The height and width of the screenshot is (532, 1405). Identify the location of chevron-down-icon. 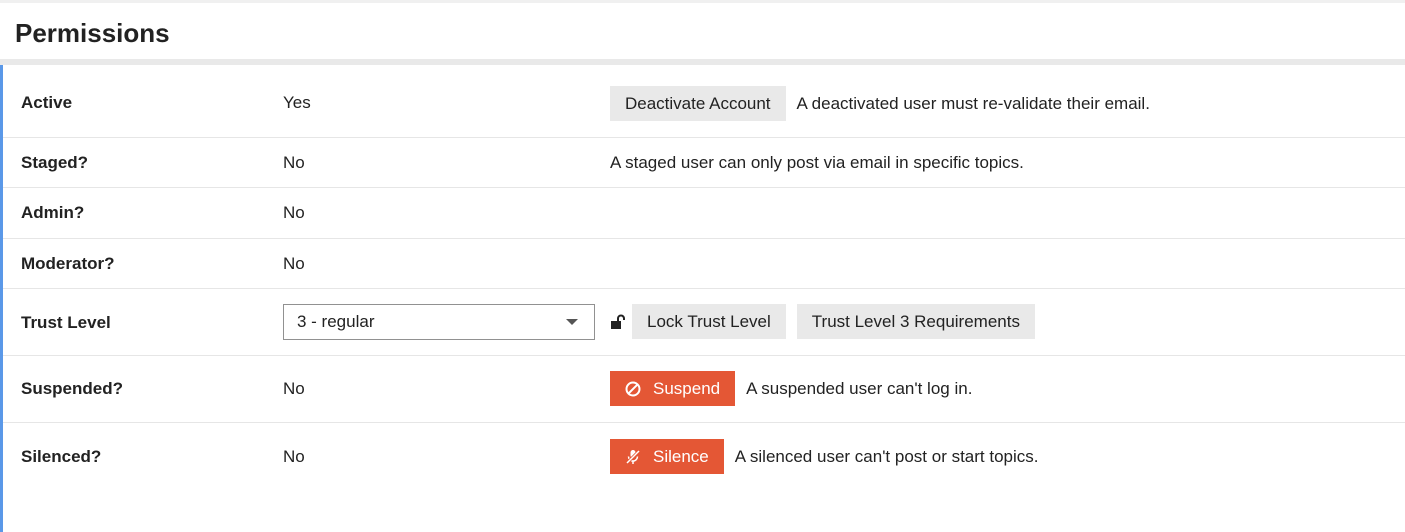
(572, 322).